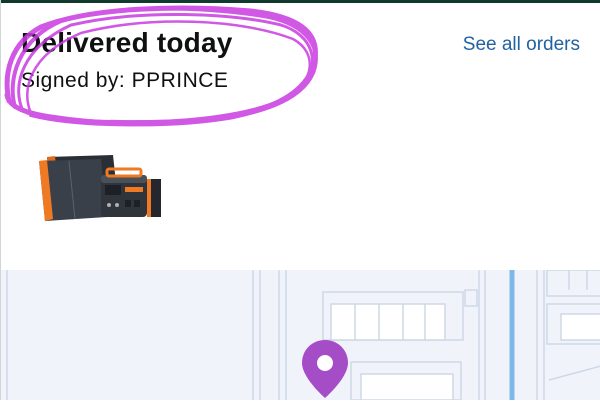 This screenshot has height=405, width=600. I want to click on see-all-orders-link: See all orders, so click(521, 45).